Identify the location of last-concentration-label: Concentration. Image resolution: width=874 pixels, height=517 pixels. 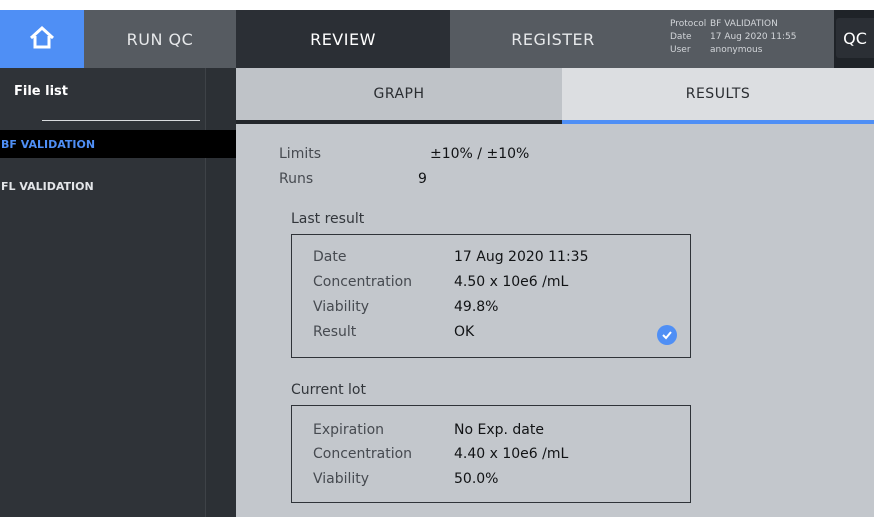
(363, 282).